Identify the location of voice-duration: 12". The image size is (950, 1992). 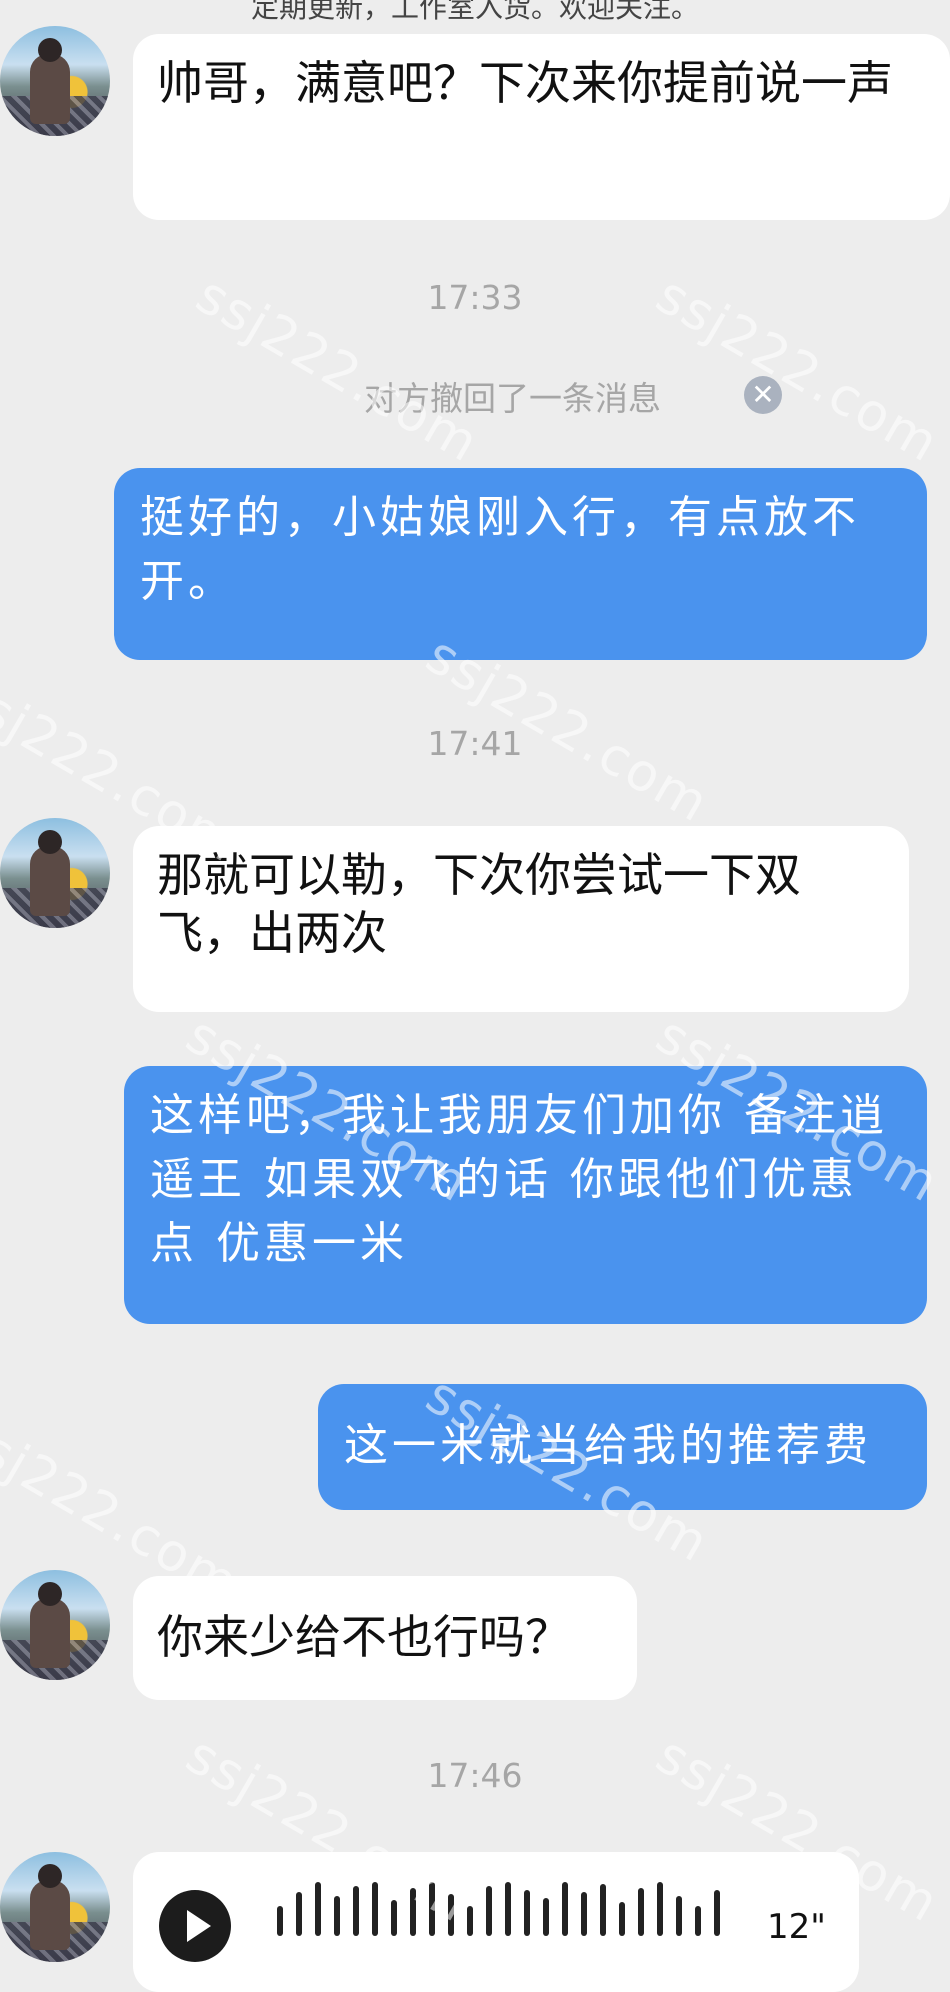
(796, 1927).